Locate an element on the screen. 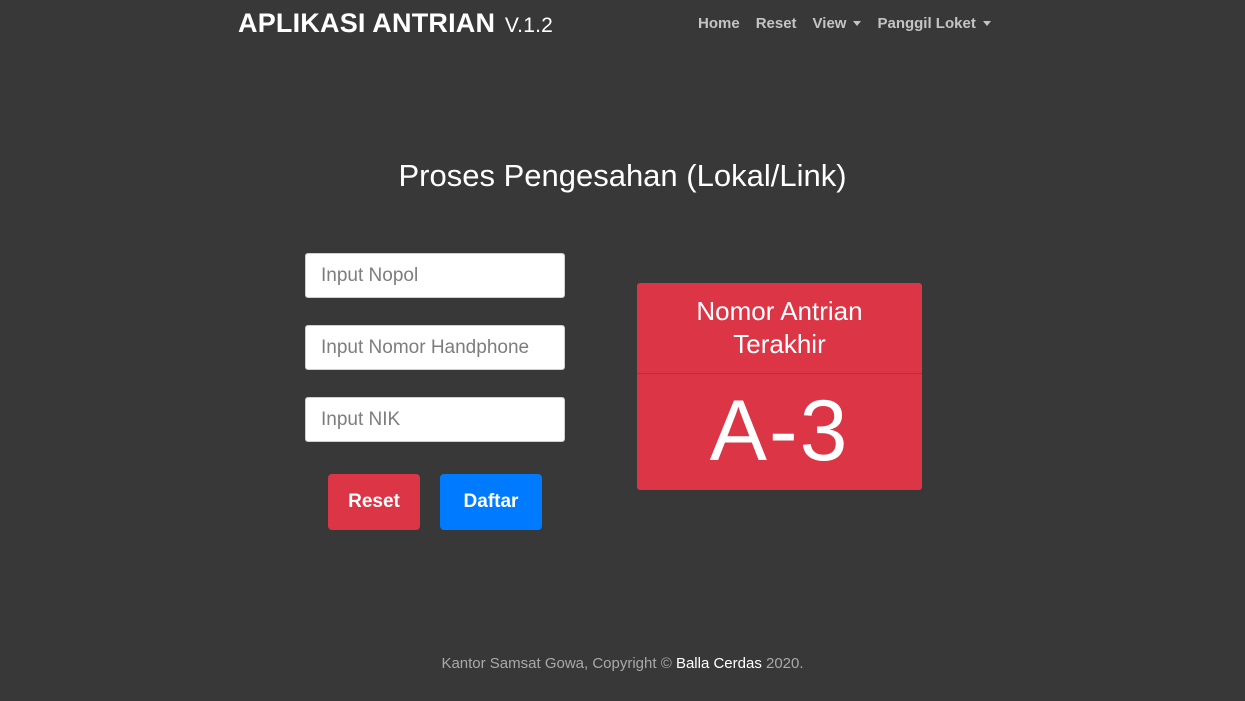 This screenshot has height=701, width=1245. footer-author-link: Balla Cerdas is located at coordinates (719, 663).